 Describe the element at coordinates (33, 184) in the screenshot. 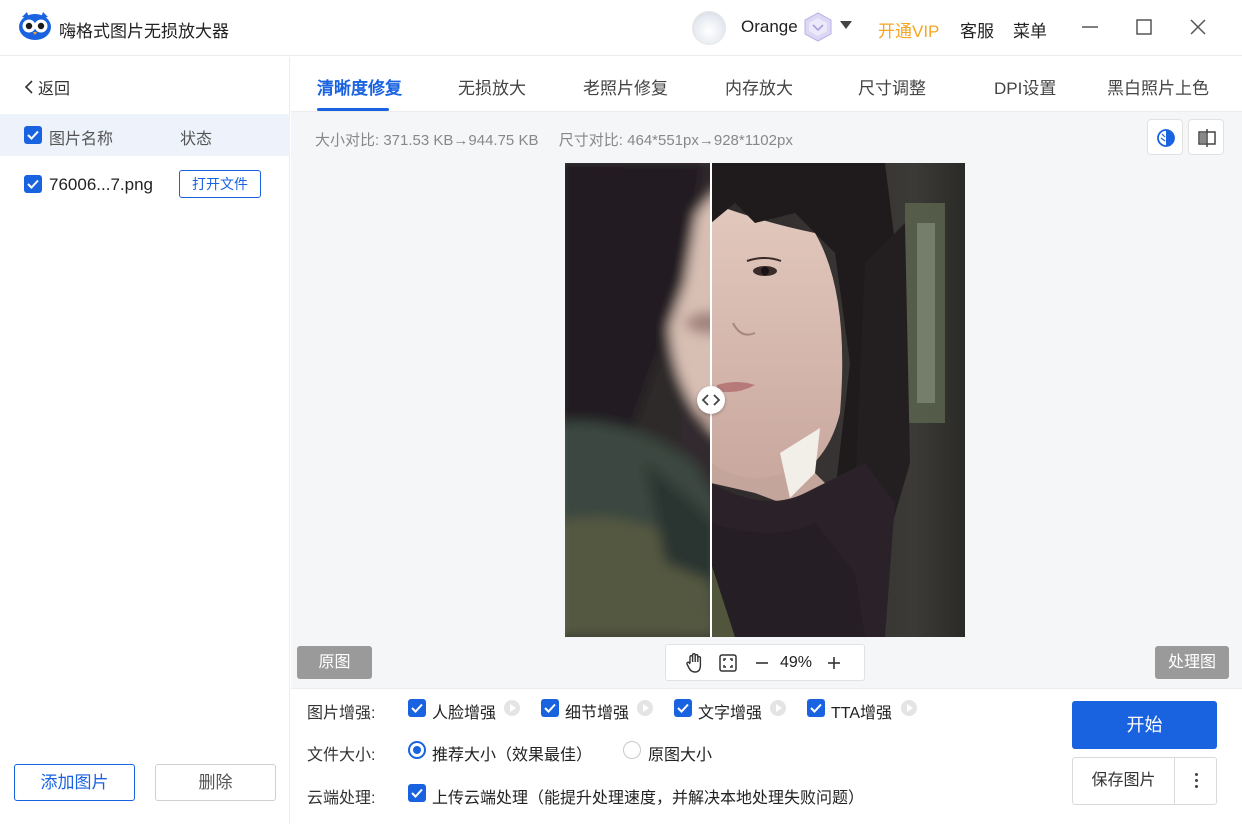

I see `file-checkbox` at that location.